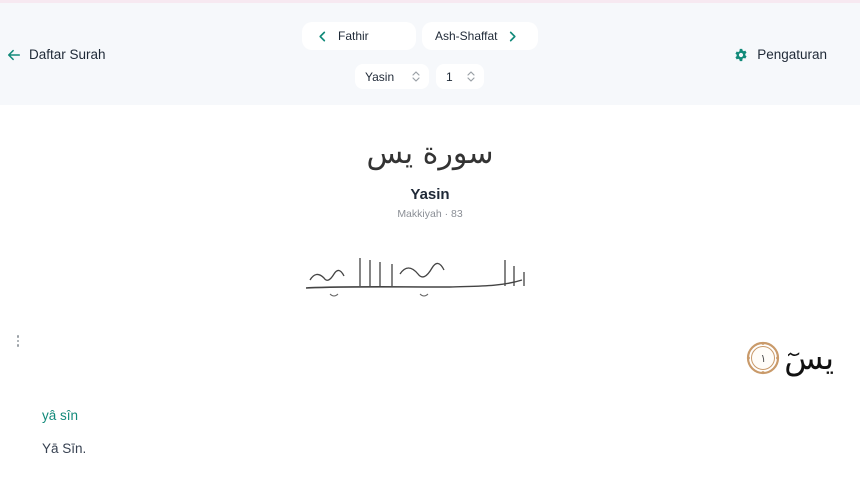  What do you see at coordinates (67, 54) in the screenshot?
I see `back-link-label: Daftar Surah` at bounding box center [67, 54].